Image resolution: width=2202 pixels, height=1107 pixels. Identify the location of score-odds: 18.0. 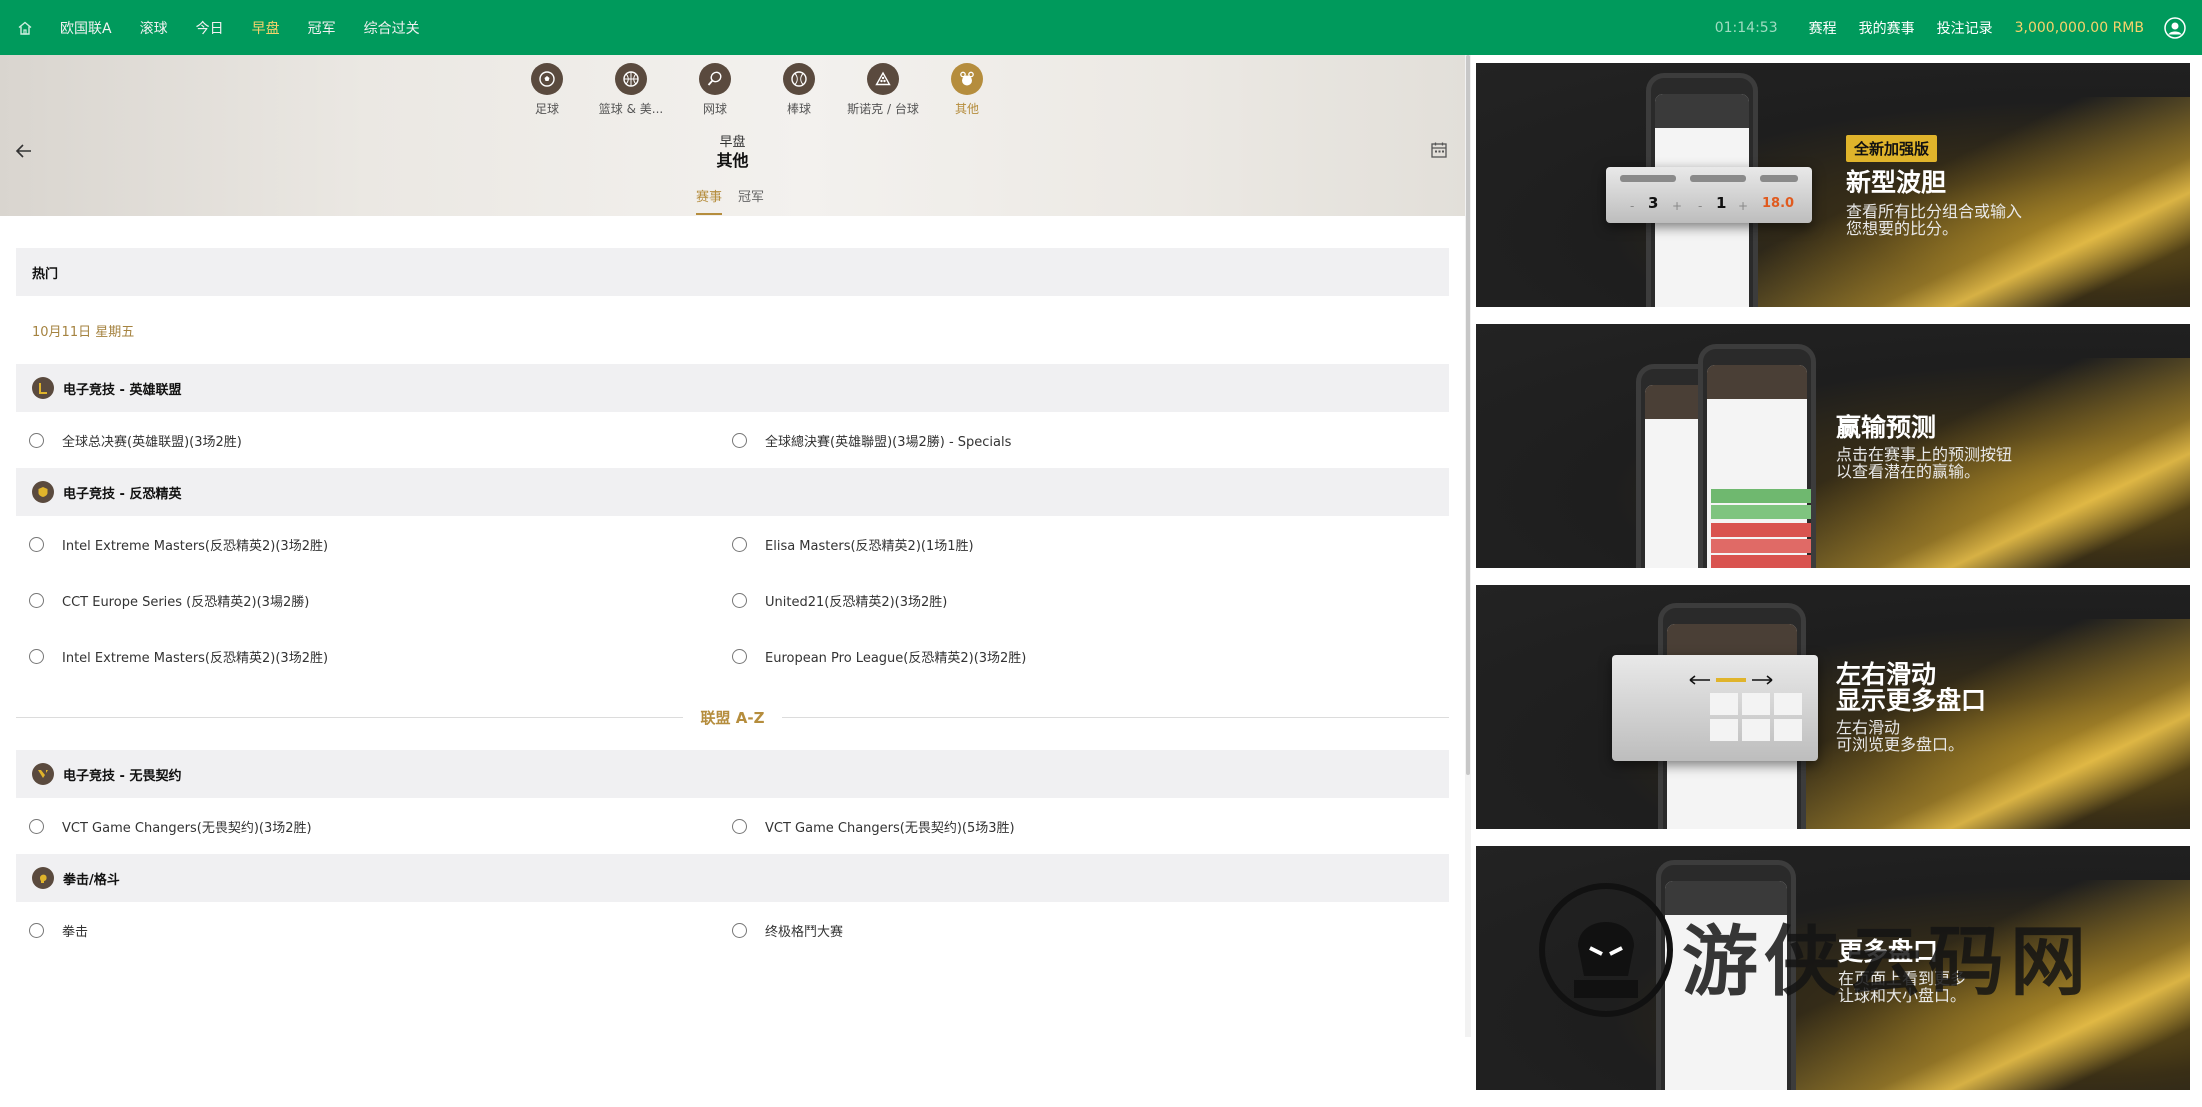
(1778, 203).